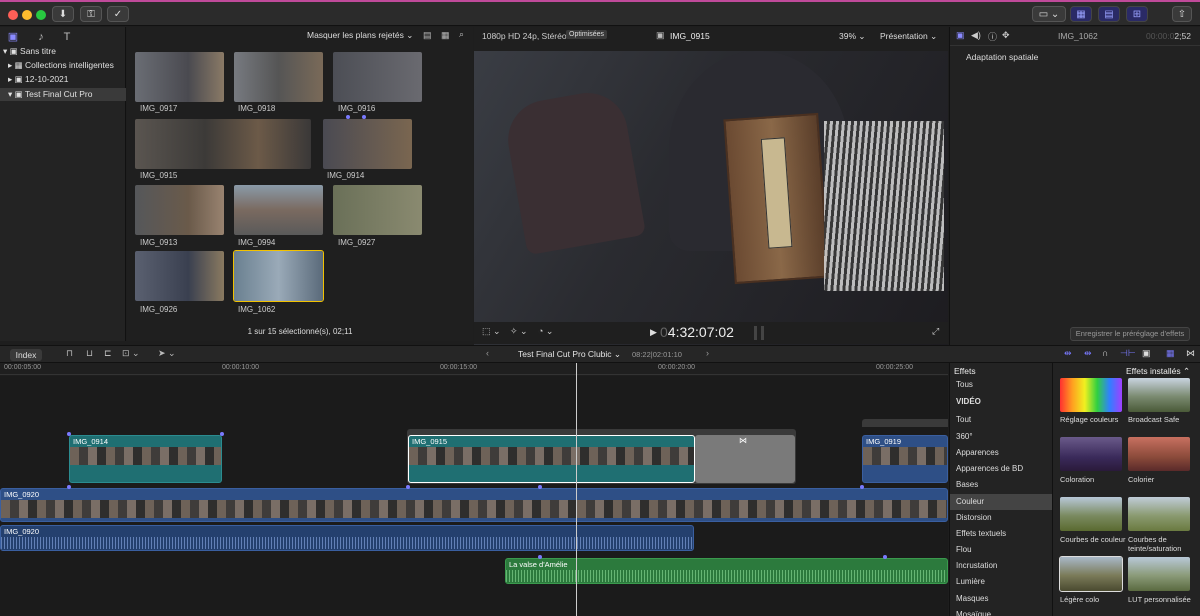 This screenshot has width=1200, height=616. What do you see at coordinates (91, 14) in the screenshot?
I see `keywords-button: ⚿` at bounding box center [91, 14].